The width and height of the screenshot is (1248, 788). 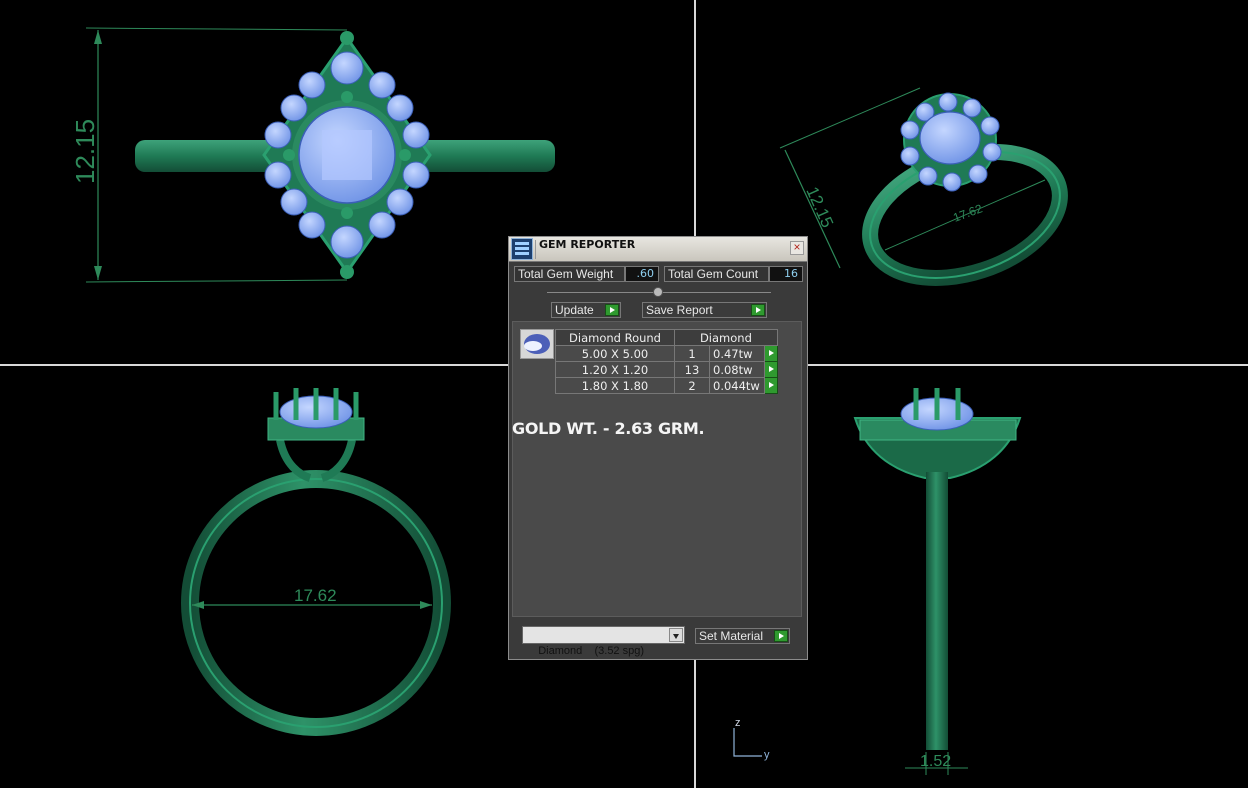 I want to click on gem-table-header: Diamond Round Diamond, so click(x=666, y=337).